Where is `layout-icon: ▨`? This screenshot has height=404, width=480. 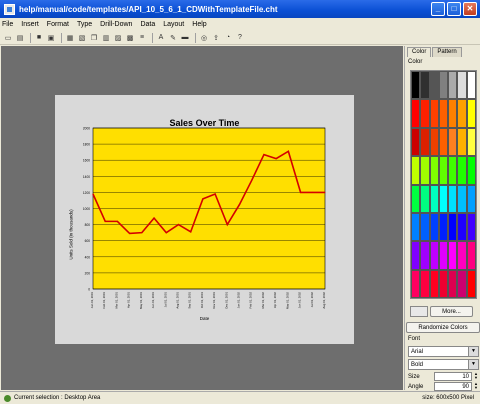 layout-icon: ▨ is located at coordinates (118, 38).